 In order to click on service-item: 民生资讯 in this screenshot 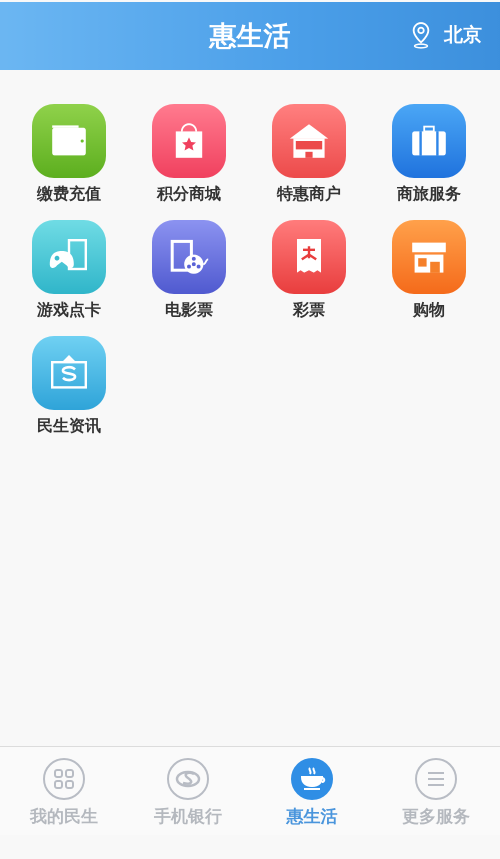, I will do `click(69, 386)`.